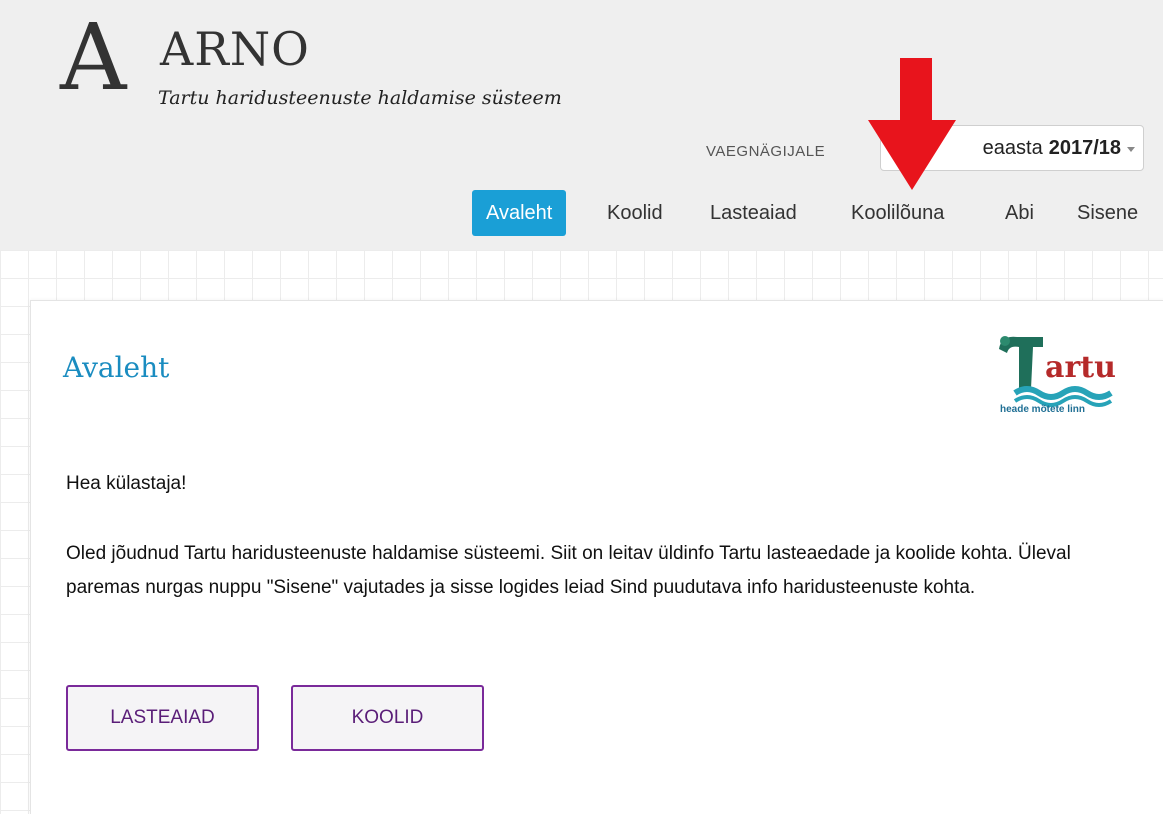 The width and height of the screenshot is (1163, 814). I want to click on nav-sisene: Sisene, so click(1107, 213).